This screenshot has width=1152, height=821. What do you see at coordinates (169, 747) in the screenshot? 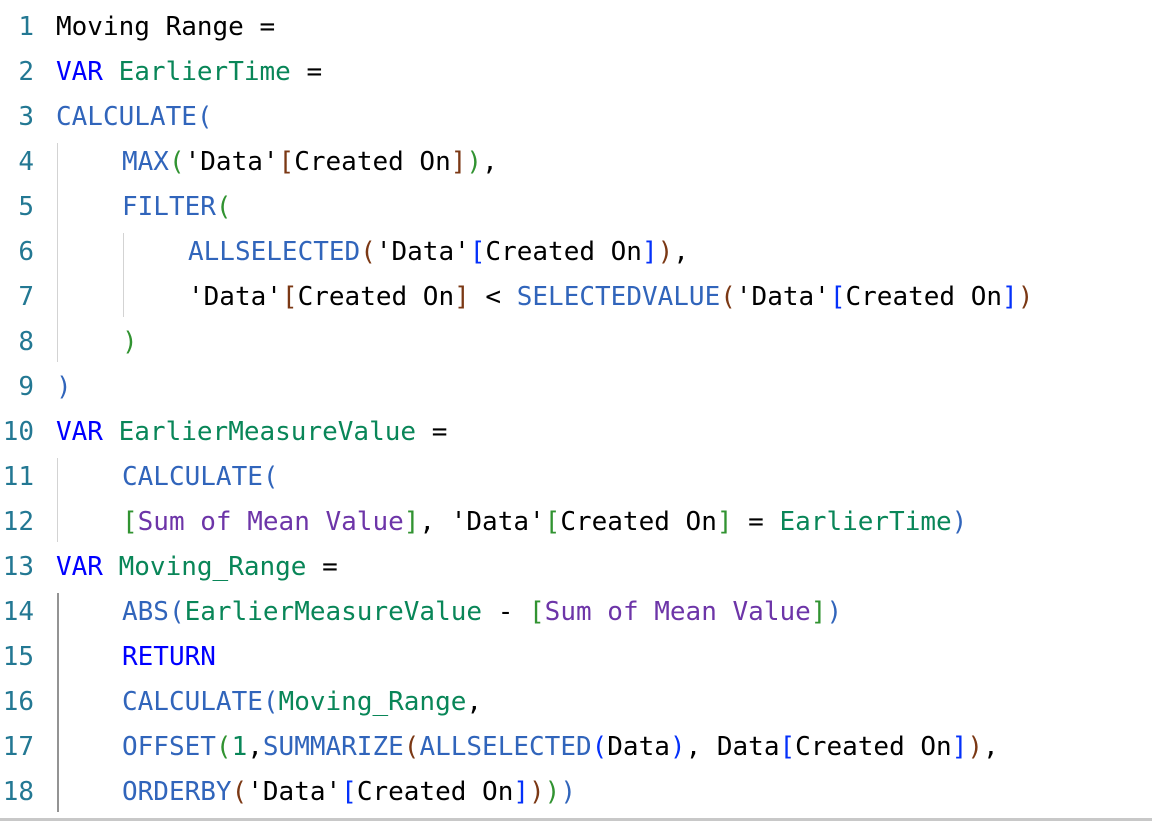
I see `code-token: OFFSET` at bounding box center [169, 747].